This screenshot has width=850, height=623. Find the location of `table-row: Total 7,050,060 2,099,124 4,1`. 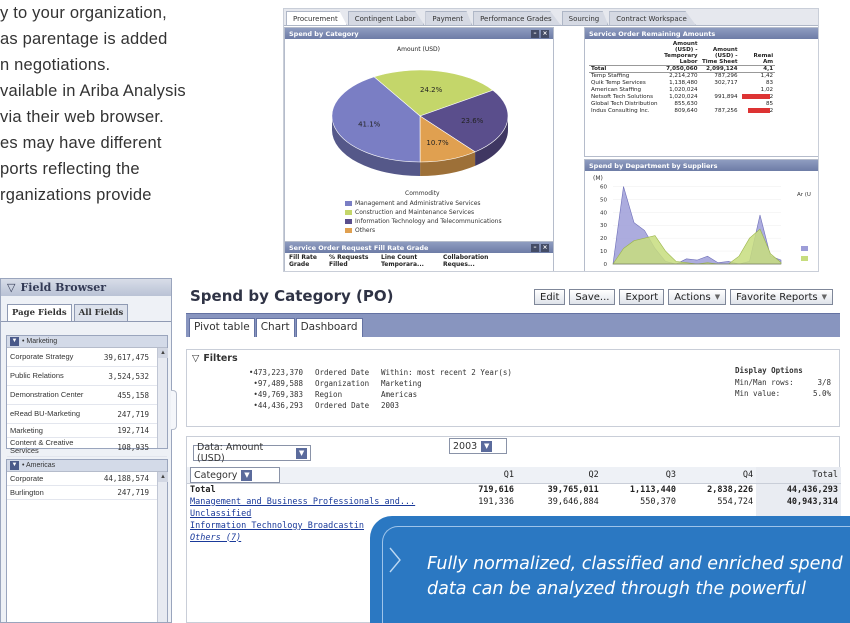

table-row: Total 7,050,060 2,099,124 4,1 is located at coordinates (682, 69).